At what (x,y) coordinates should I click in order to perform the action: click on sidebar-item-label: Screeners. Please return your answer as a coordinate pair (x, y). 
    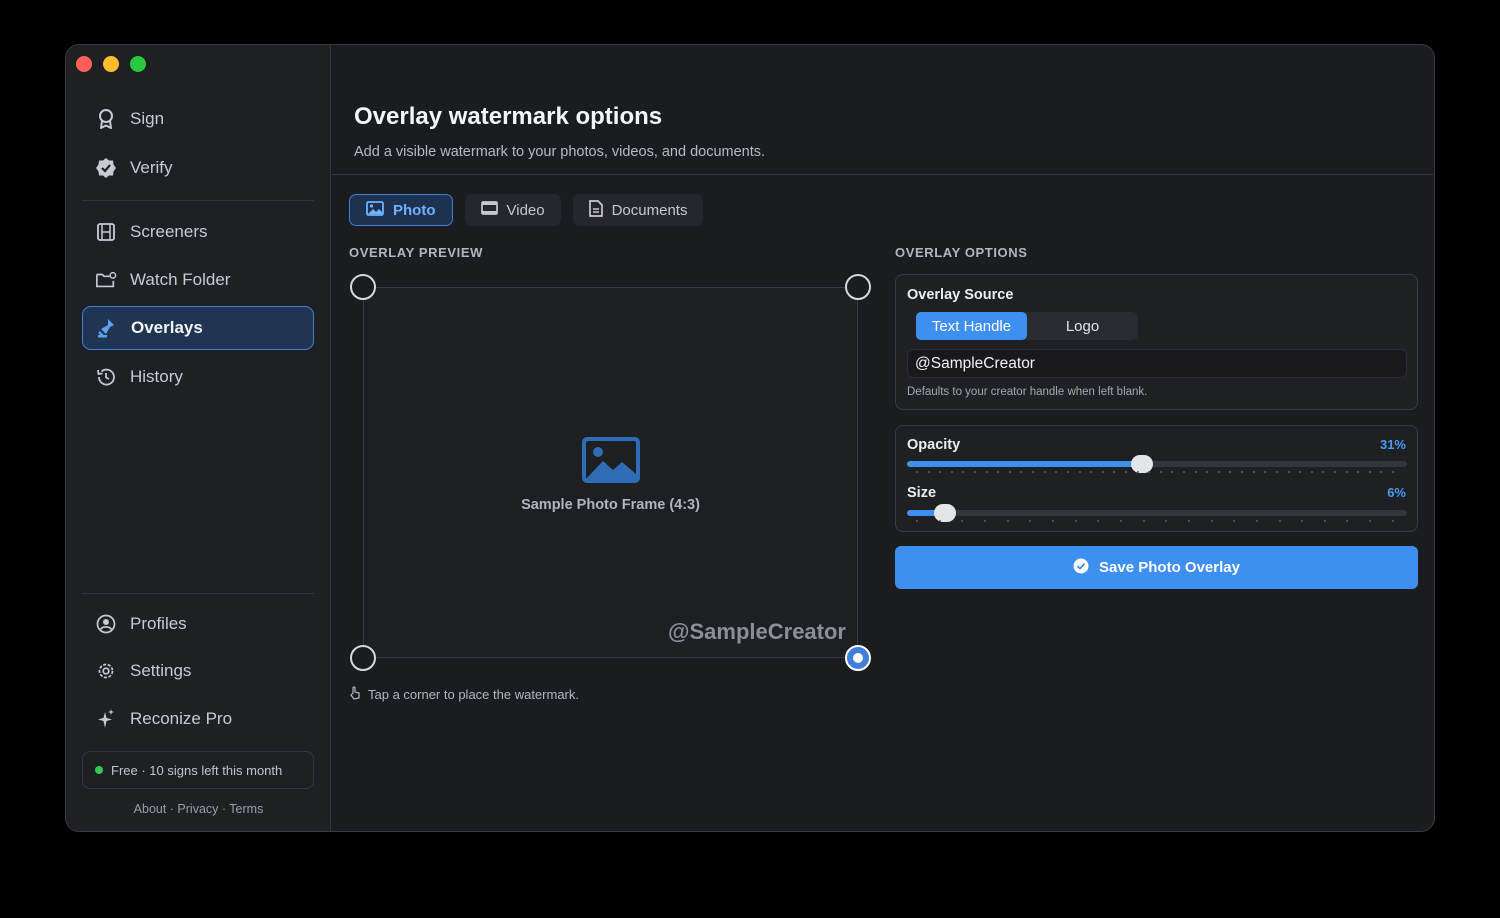
    Looking at the image, I should click on (169, 231).